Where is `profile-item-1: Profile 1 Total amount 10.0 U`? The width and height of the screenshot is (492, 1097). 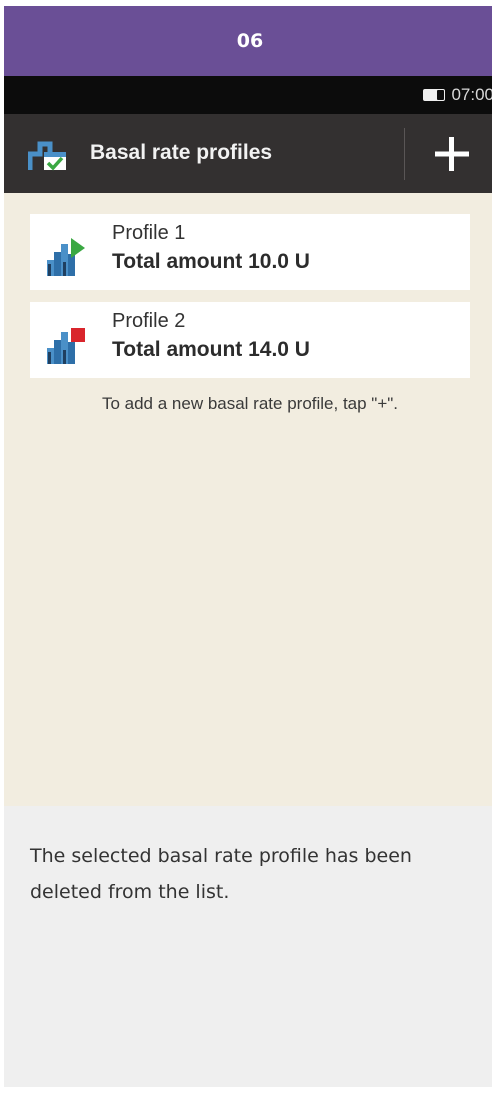
profile-item-1: Profile 1 Total amount 10.0 U is located at coordinates (250, 252).